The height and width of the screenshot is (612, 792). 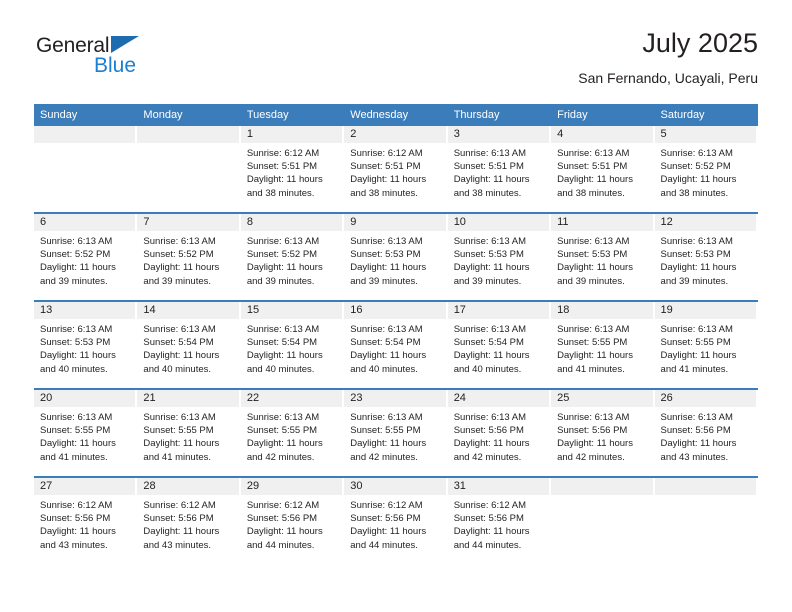 What do you see at coordinates (85, 486) in the screenshot?
I see `day-number: 27` at bounding box center [85, 486].